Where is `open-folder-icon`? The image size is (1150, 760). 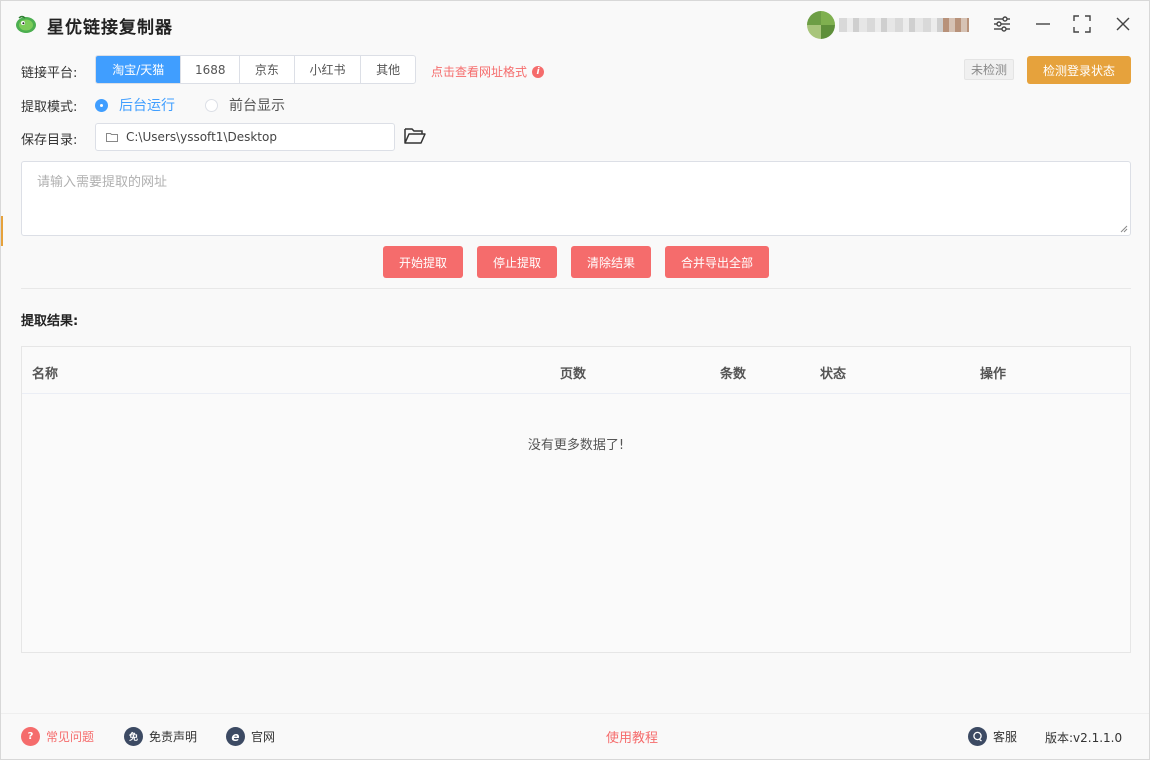 open-folder-icon is located at coordinates (415, 136).